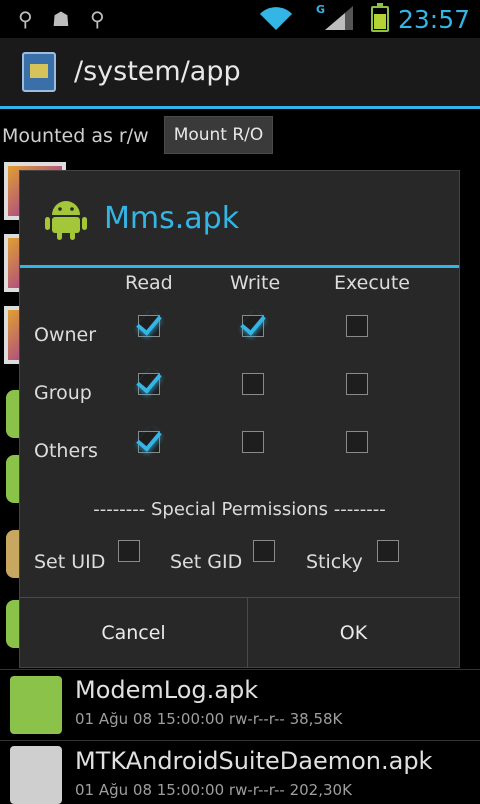 This screenshot has height=804, width=480. What do you see at coordinates (240, 107) in the screenshot?
I see `action-bar-divider` at bounding box center [240, 107].